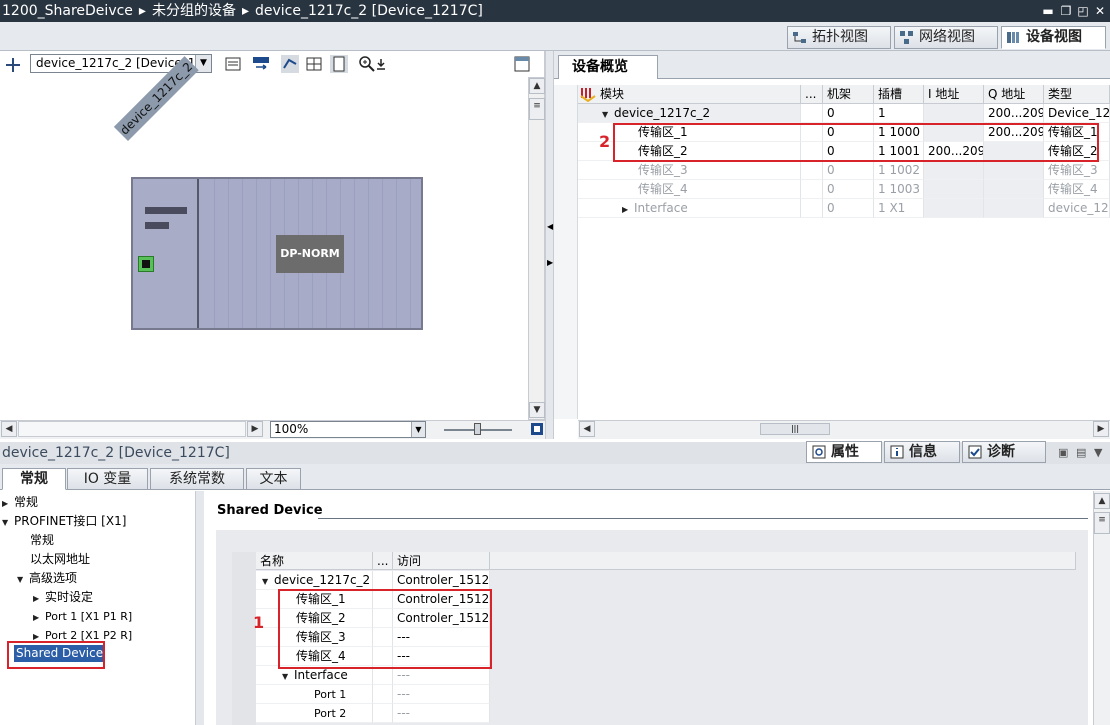 Image resolution: width=1110 pixels, height=725 pixels. What do you see at coordinates (550, 262) in the screenshot?
I see `expand-right-icon: ▶` at bounding box center [550, 262].